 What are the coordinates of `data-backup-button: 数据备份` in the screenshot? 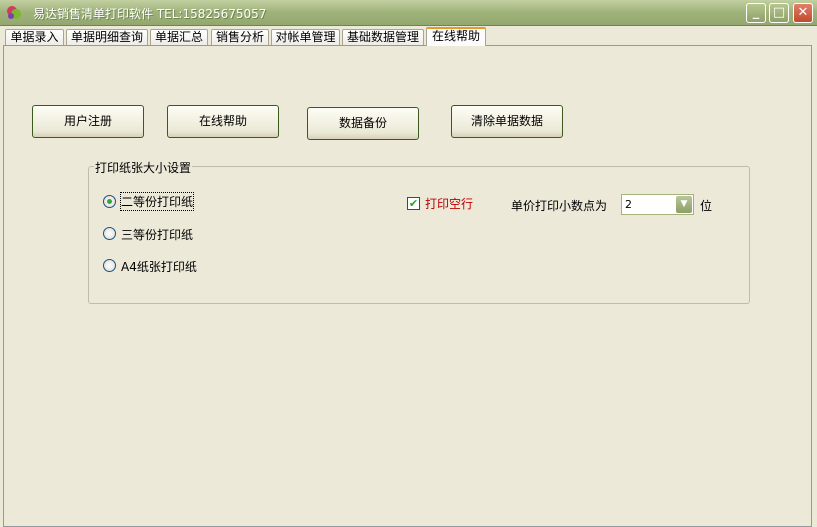 It's located at (363, 123).